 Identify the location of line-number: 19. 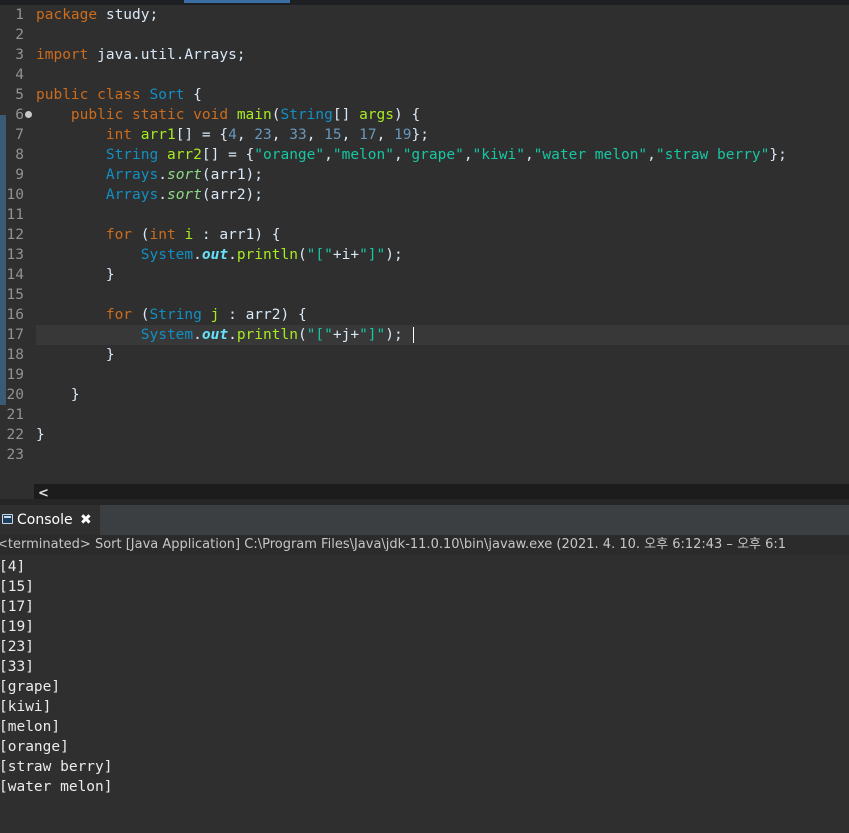
(15, 375).